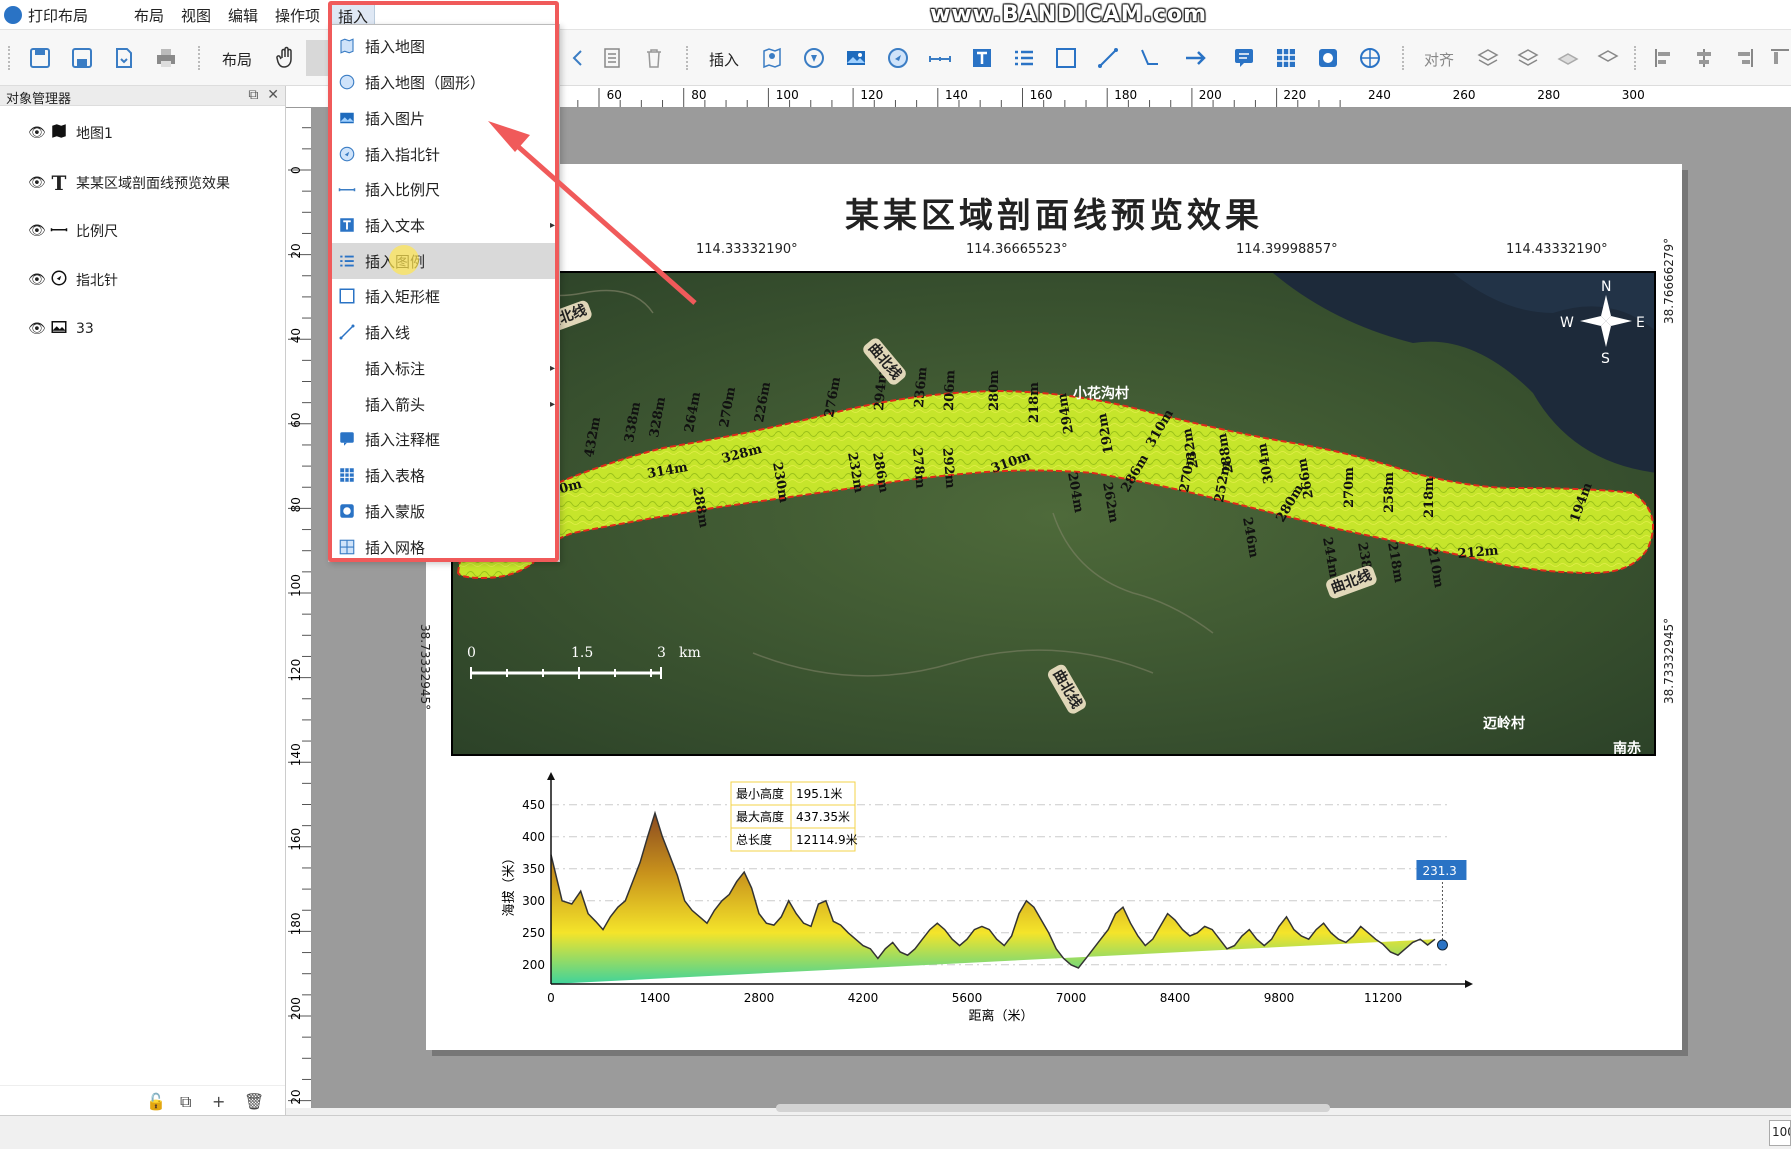  I want to click on svg-text: 0, so click(471, 653).